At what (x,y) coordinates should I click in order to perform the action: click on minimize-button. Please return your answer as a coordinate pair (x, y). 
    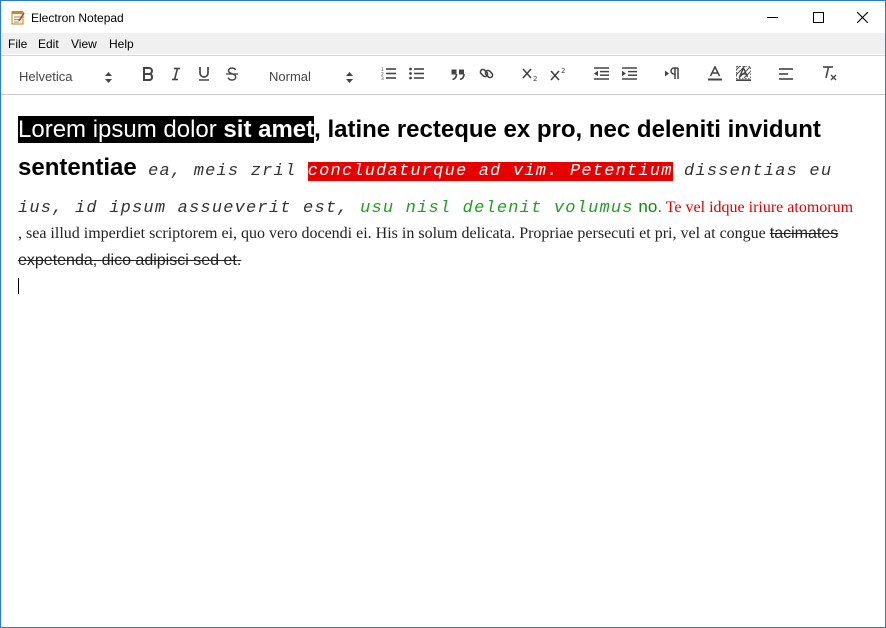
    Looking at the image, I should click on (772, 17).